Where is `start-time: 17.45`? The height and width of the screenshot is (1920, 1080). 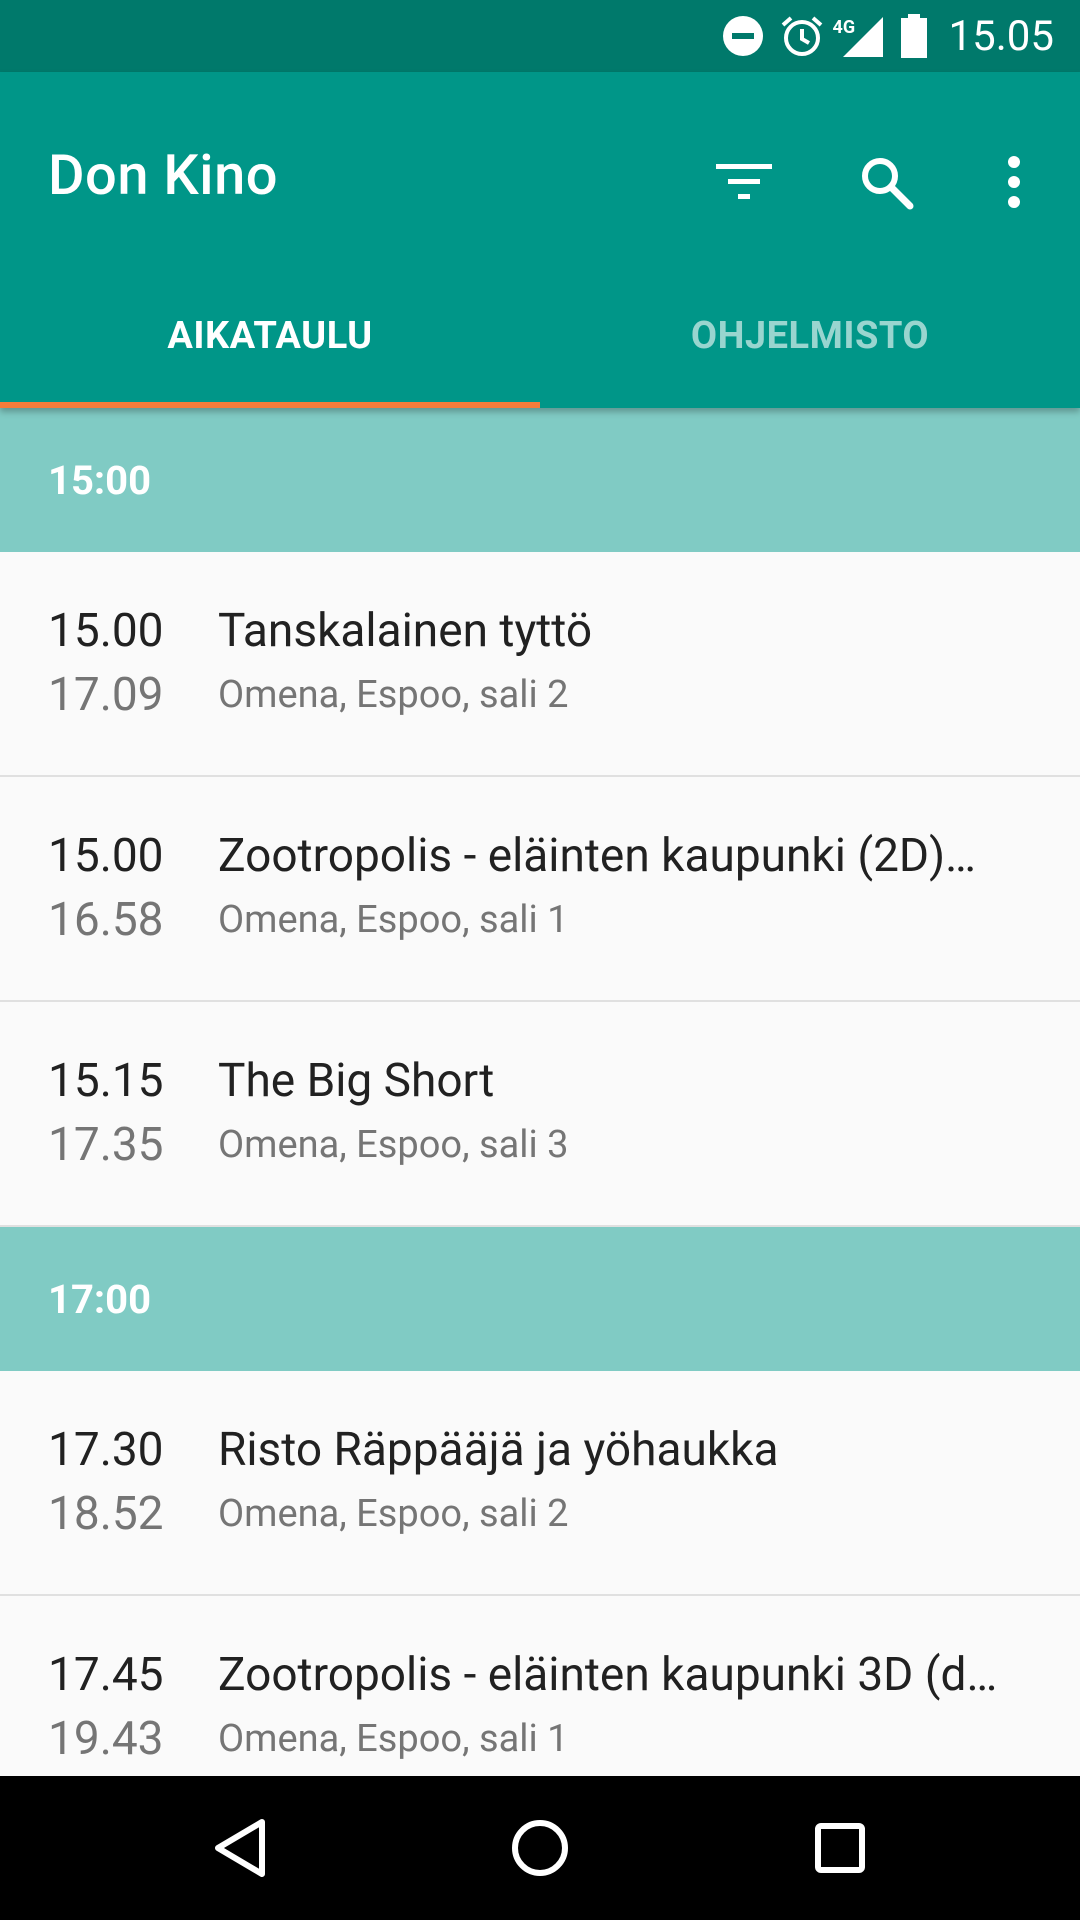 start-time: 17.45 is located at coordinates (106, 1675).